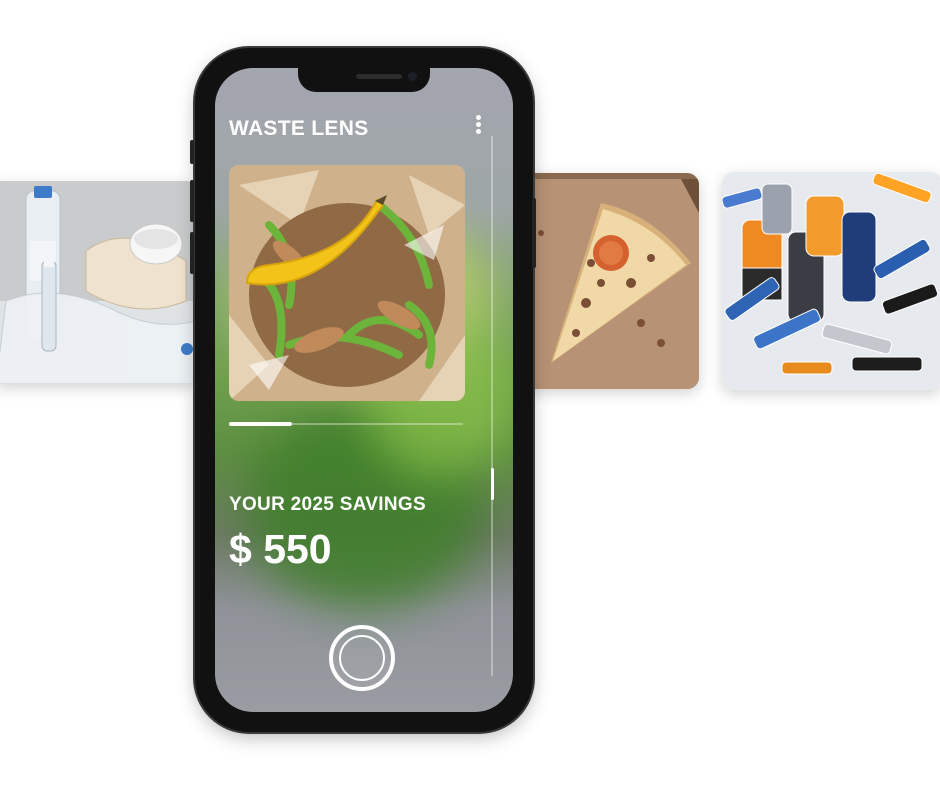  I want to click on phone-volume-up, so click(192, 201).